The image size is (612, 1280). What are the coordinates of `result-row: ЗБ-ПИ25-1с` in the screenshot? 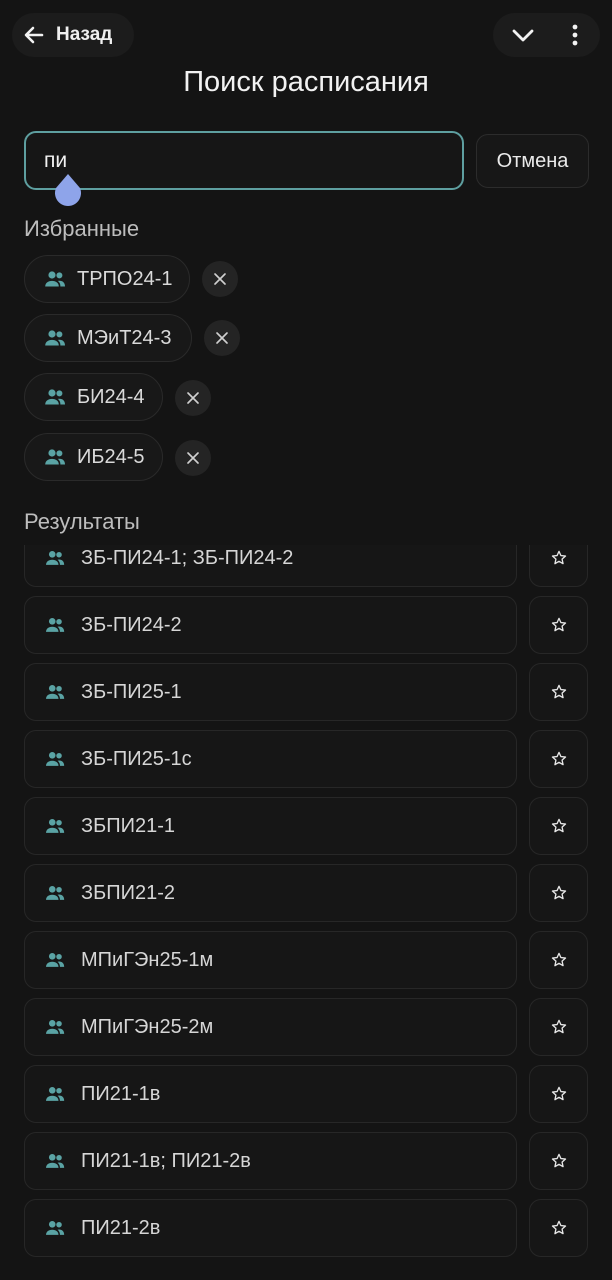 It's located at (270, 759).